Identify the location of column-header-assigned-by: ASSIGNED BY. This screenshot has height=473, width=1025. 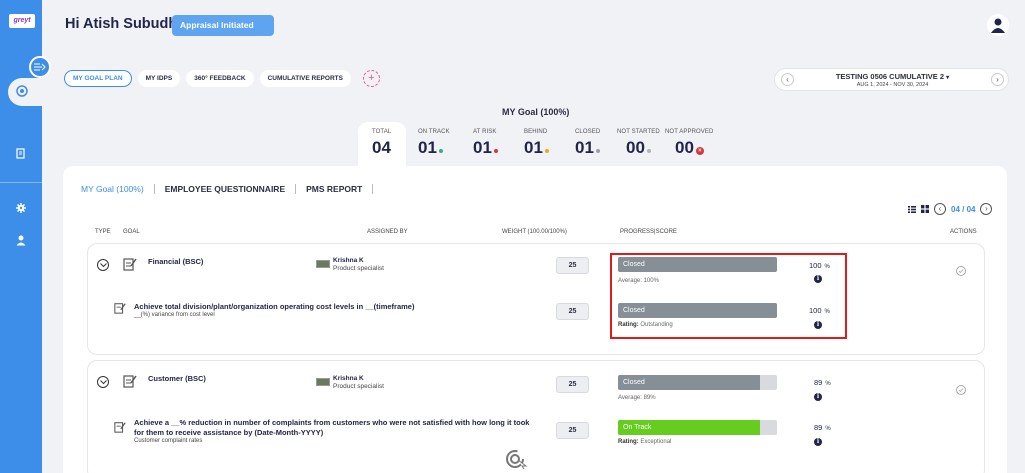
(387, 232).